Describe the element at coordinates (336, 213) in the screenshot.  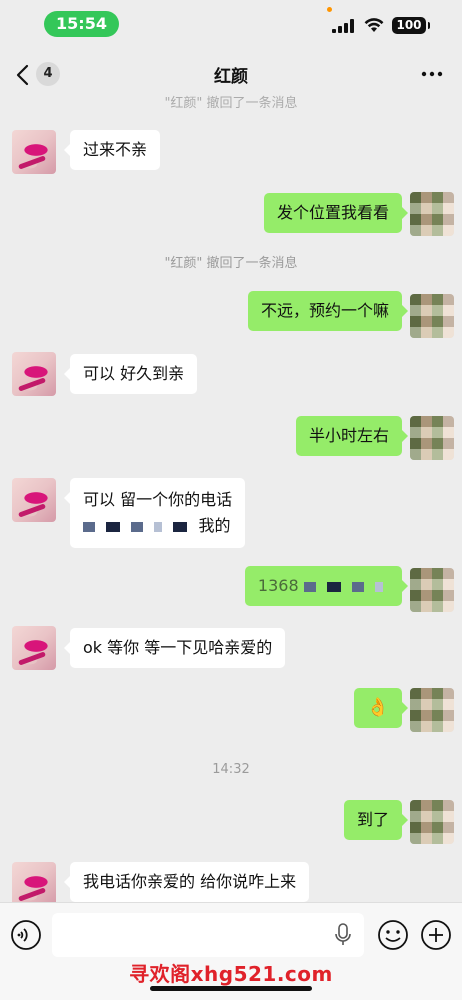
I see `message-sent: 发个位置我看看` at that location.